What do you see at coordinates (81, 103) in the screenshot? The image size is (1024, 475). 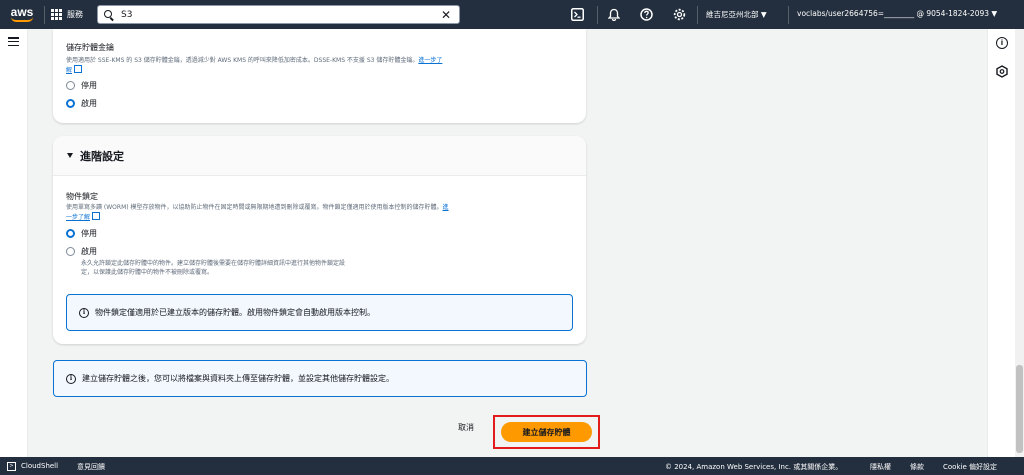 I see `bucket-key-enable-option: 啟用` at bounding box center [81, 103].